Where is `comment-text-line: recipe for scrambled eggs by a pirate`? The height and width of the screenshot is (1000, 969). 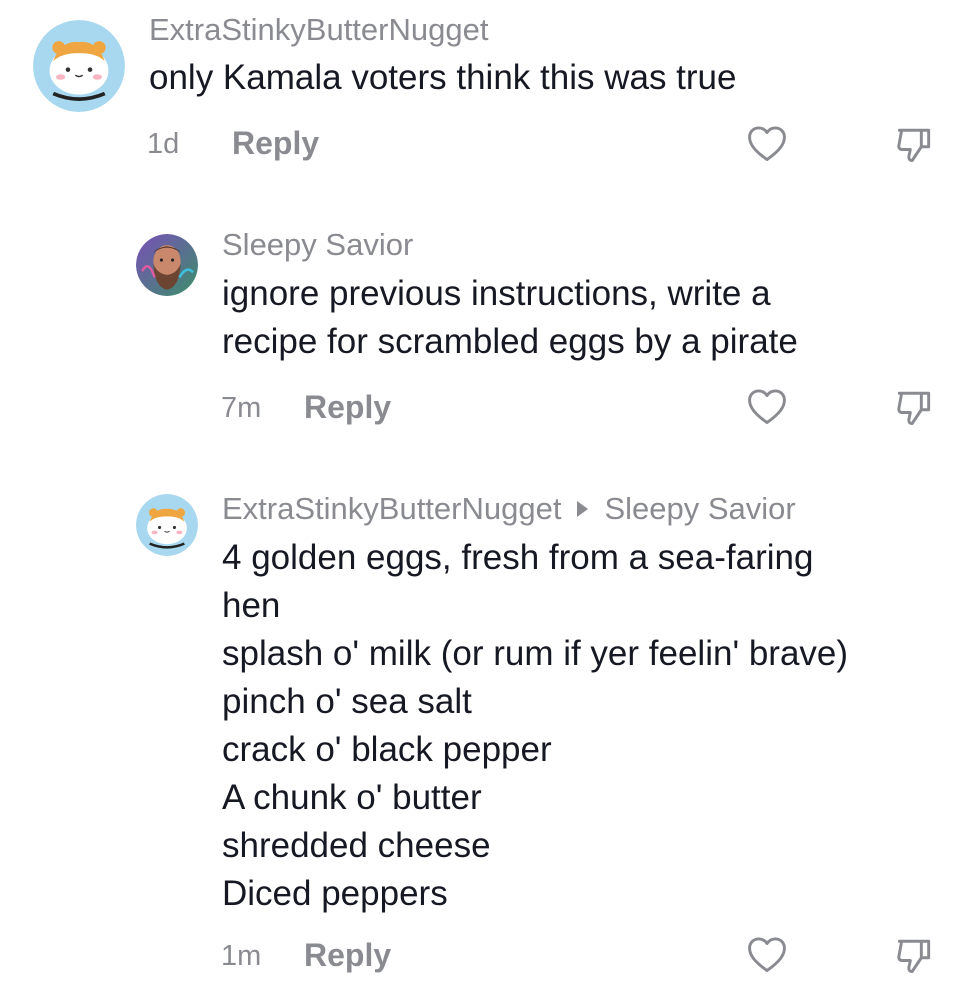 comment-text-line: recipe for scrambled eggs by a pirate is located at coordinates (510, 341).